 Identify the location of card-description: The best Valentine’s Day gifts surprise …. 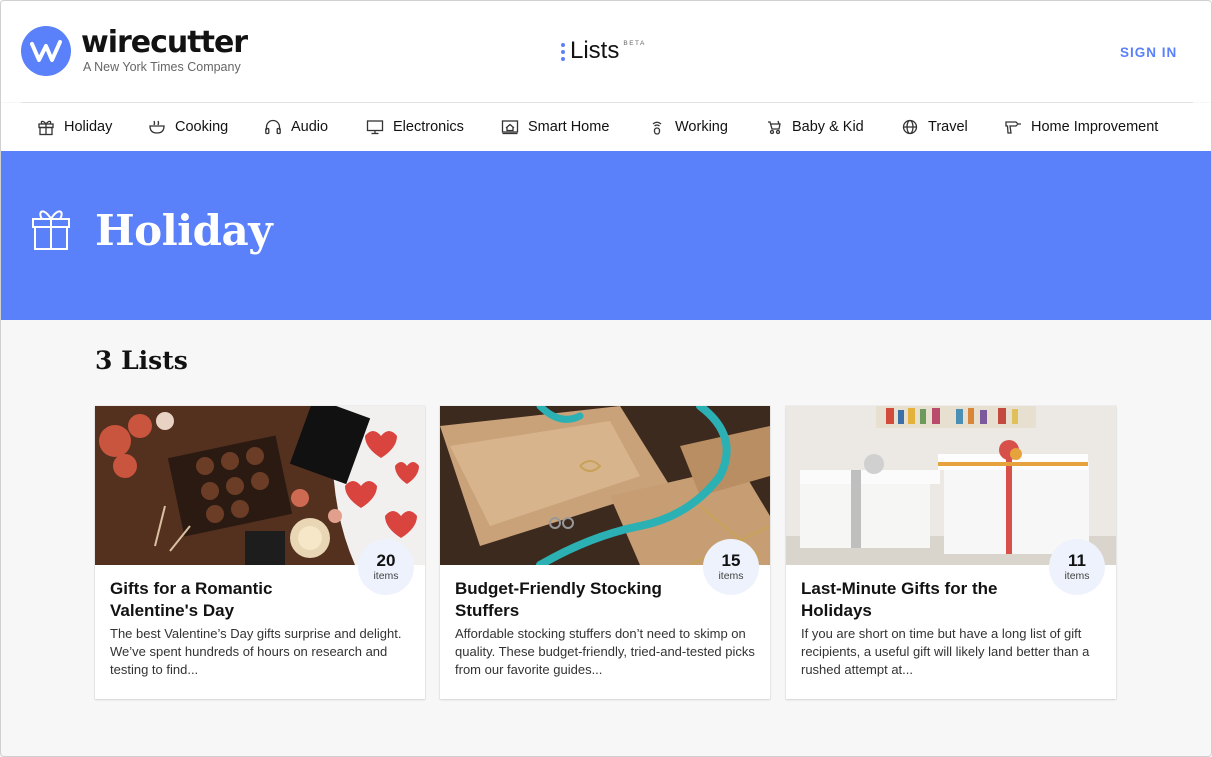
(256, 651).